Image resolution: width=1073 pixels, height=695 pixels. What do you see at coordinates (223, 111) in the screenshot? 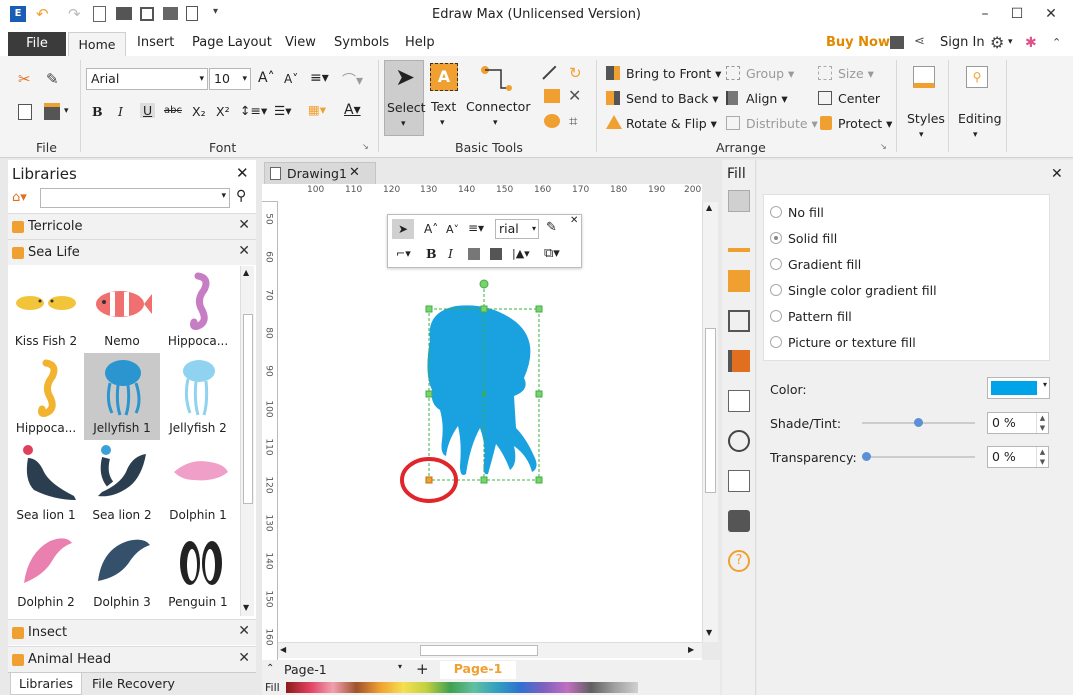
I see `superscript-icon: X²` at bounding box center [223, 111].